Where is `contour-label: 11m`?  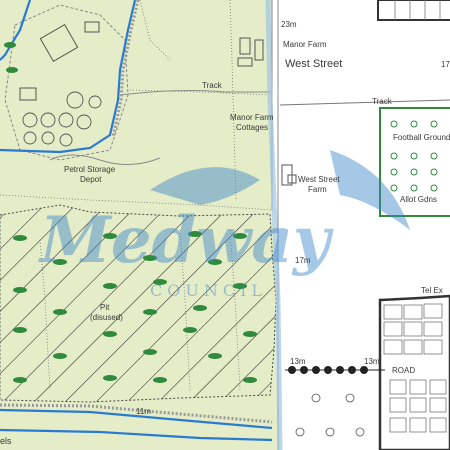
contour-label: 11m is located at coordinates (143, 411).